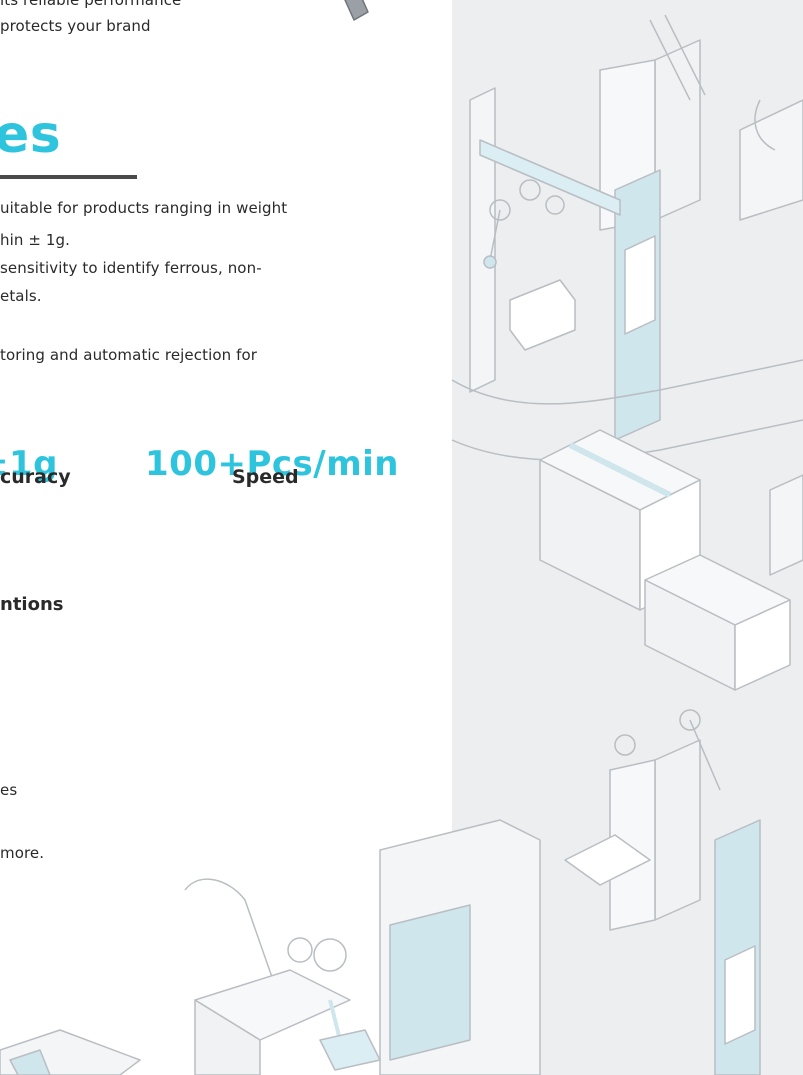 This screenshot has height=1075, width=803. I want to click on stat-speed-label: Speed, so click(265, 477).